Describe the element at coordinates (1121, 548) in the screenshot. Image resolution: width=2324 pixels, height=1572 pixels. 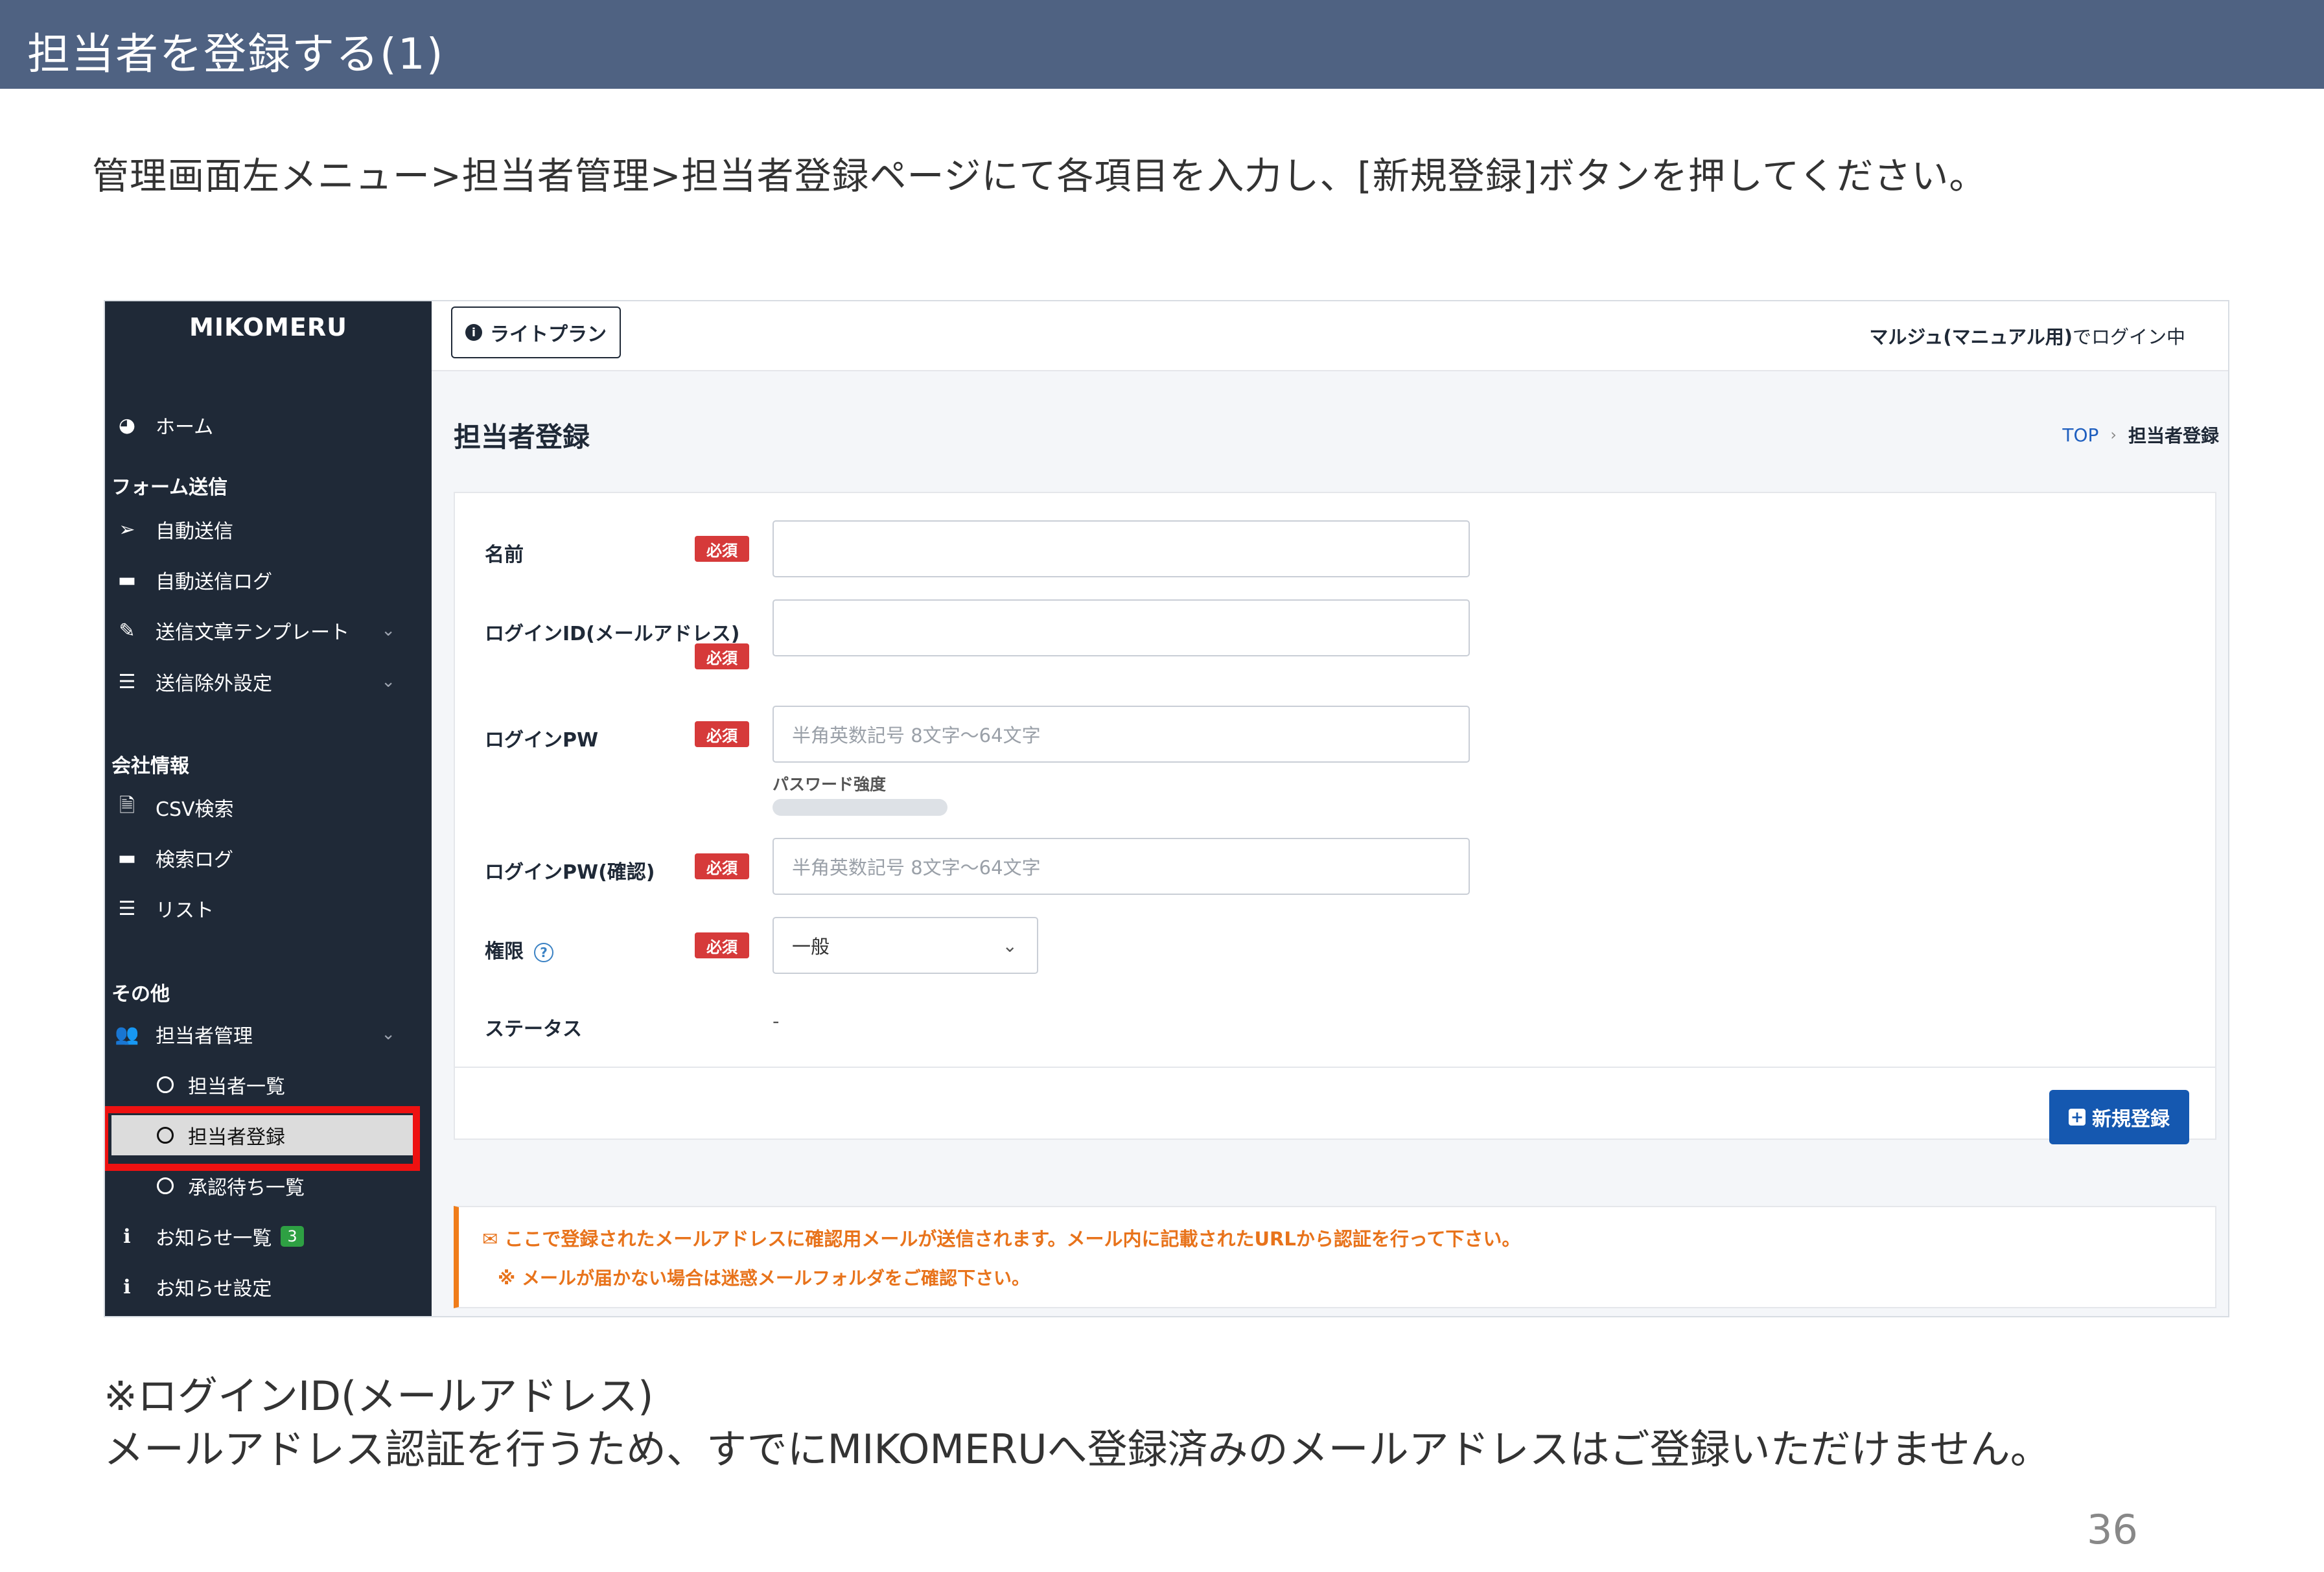
I see `name-field` at that location.